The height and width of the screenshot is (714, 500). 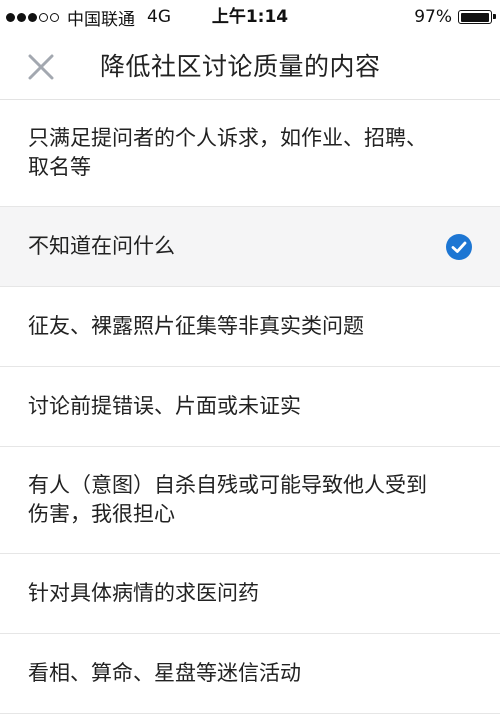 I want to click on status-right: 97%, so click(x=455, y=17).